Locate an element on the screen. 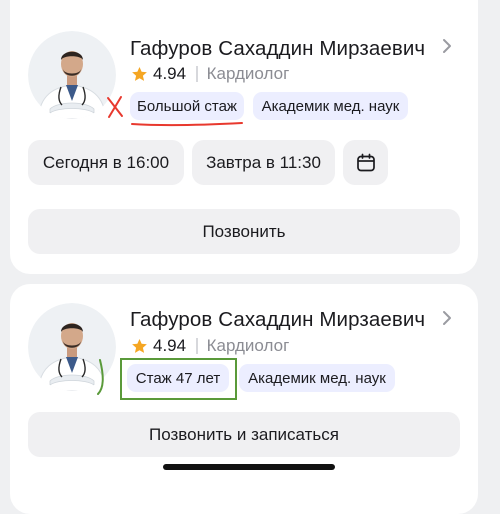 The width and height of the screenshot is (500, 514). calendar-icon is located at coordinates (365, 162).